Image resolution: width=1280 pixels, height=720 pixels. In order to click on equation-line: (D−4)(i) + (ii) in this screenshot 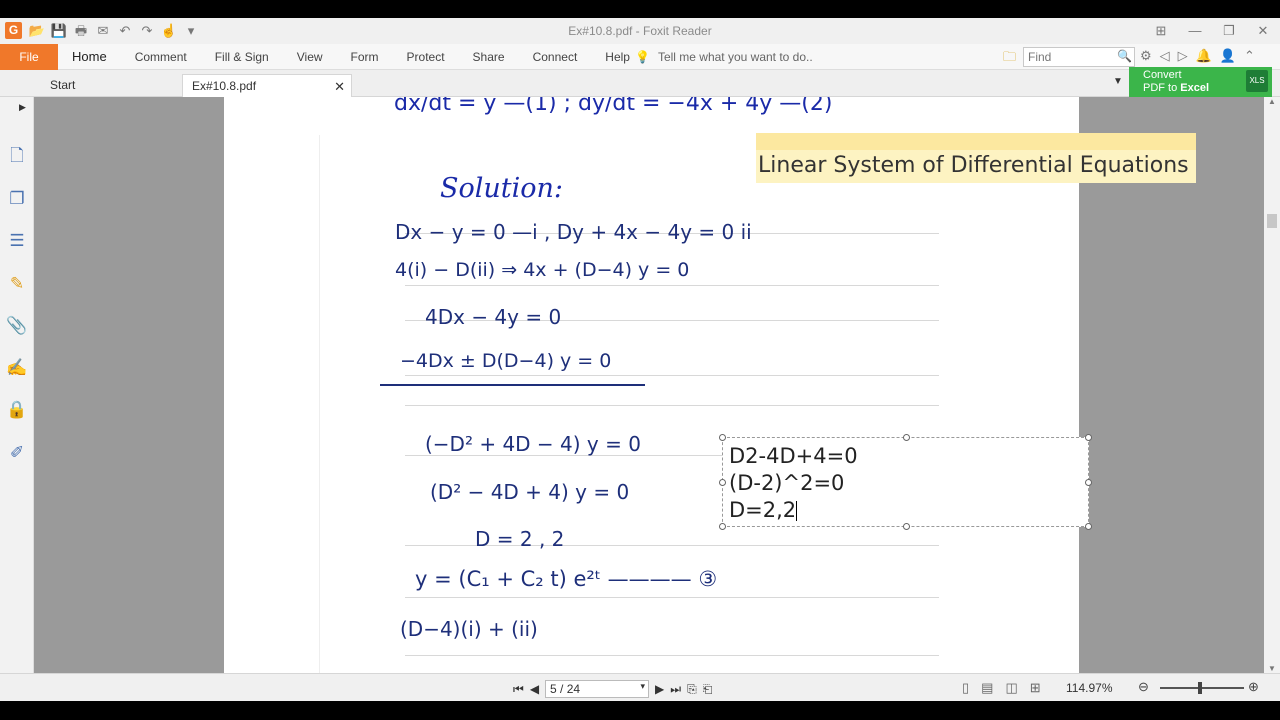, I will do `click(469, 629)`.